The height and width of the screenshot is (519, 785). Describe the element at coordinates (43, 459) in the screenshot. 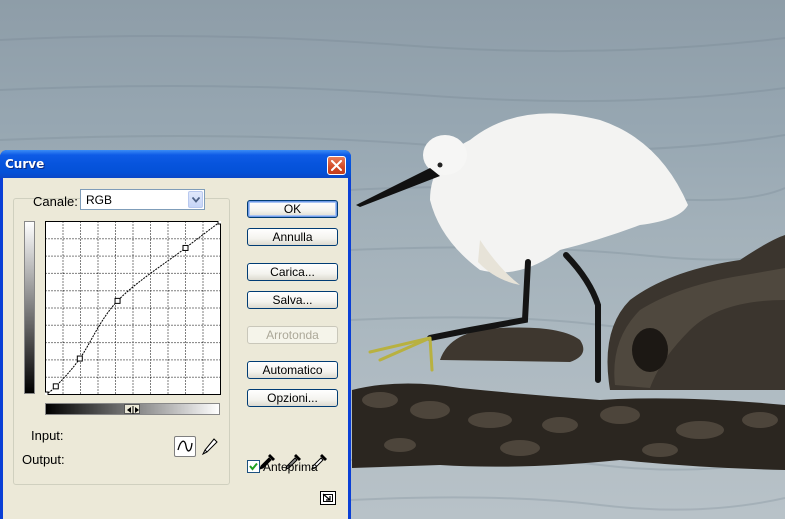

I see `output-label: Output:` at that location.